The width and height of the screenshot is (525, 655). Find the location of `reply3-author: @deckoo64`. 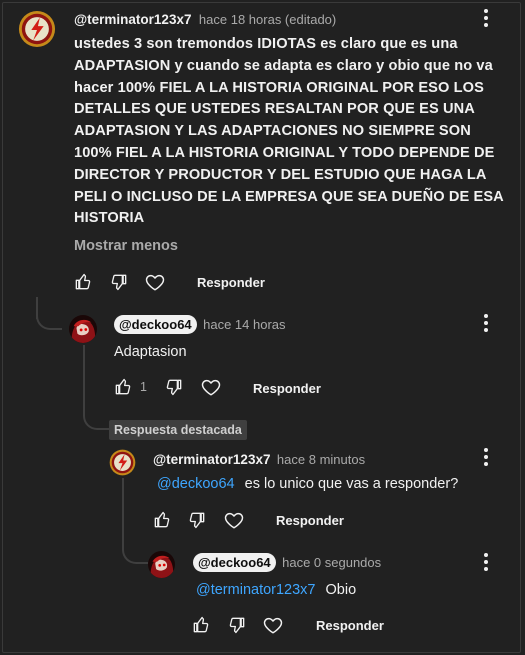

reply3-author: @deckoo64 is located at coordinates (234, 562).